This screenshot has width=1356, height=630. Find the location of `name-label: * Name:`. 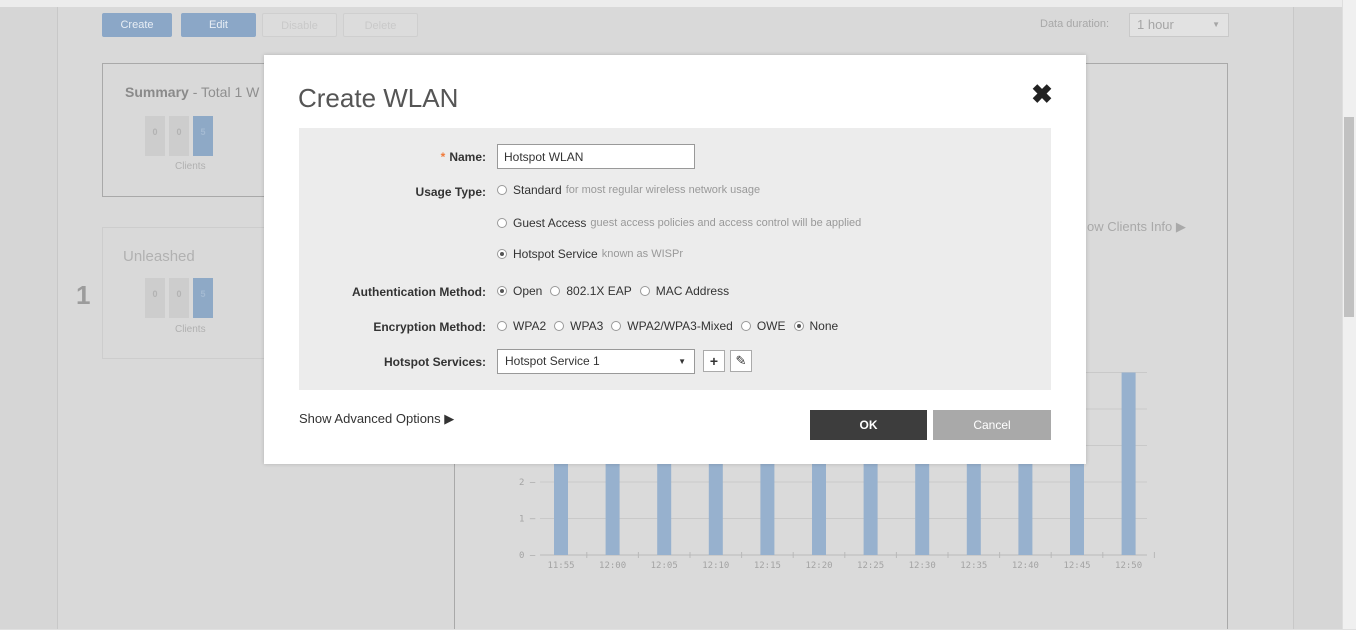

name-label: * Name: is located at coordinates (392, 157).